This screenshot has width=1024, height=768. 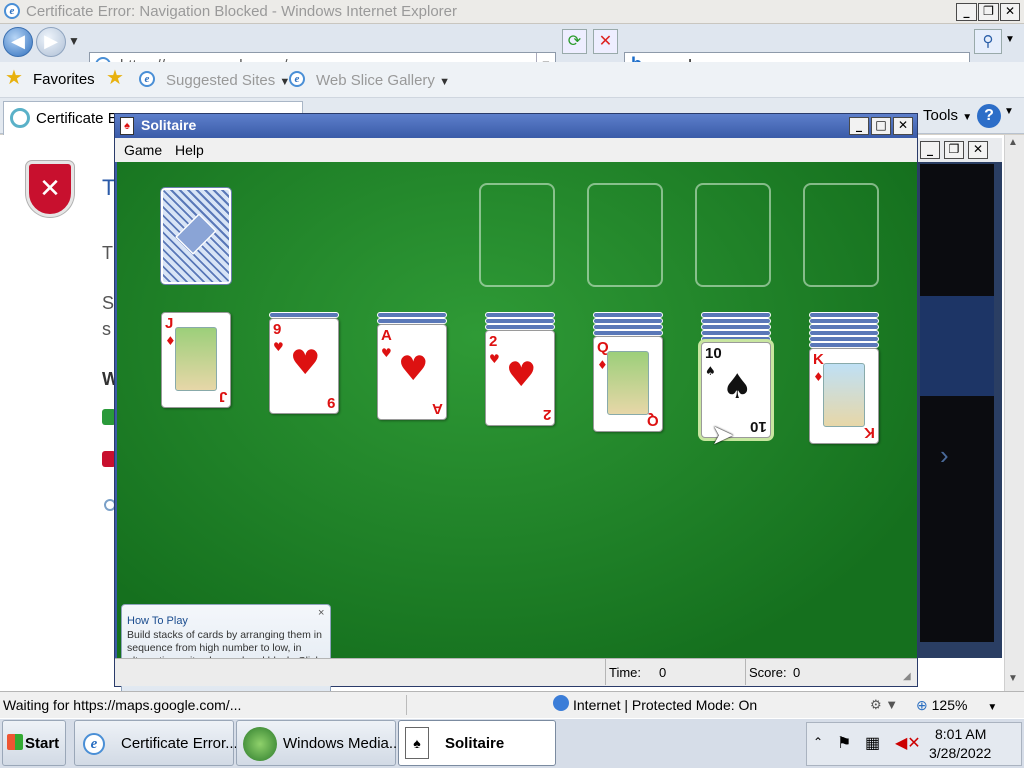 What do you see at coordinates (108, 303) in the screenshot?
I see `page-text-fragment-2: S` at bounding box center [108, 303].